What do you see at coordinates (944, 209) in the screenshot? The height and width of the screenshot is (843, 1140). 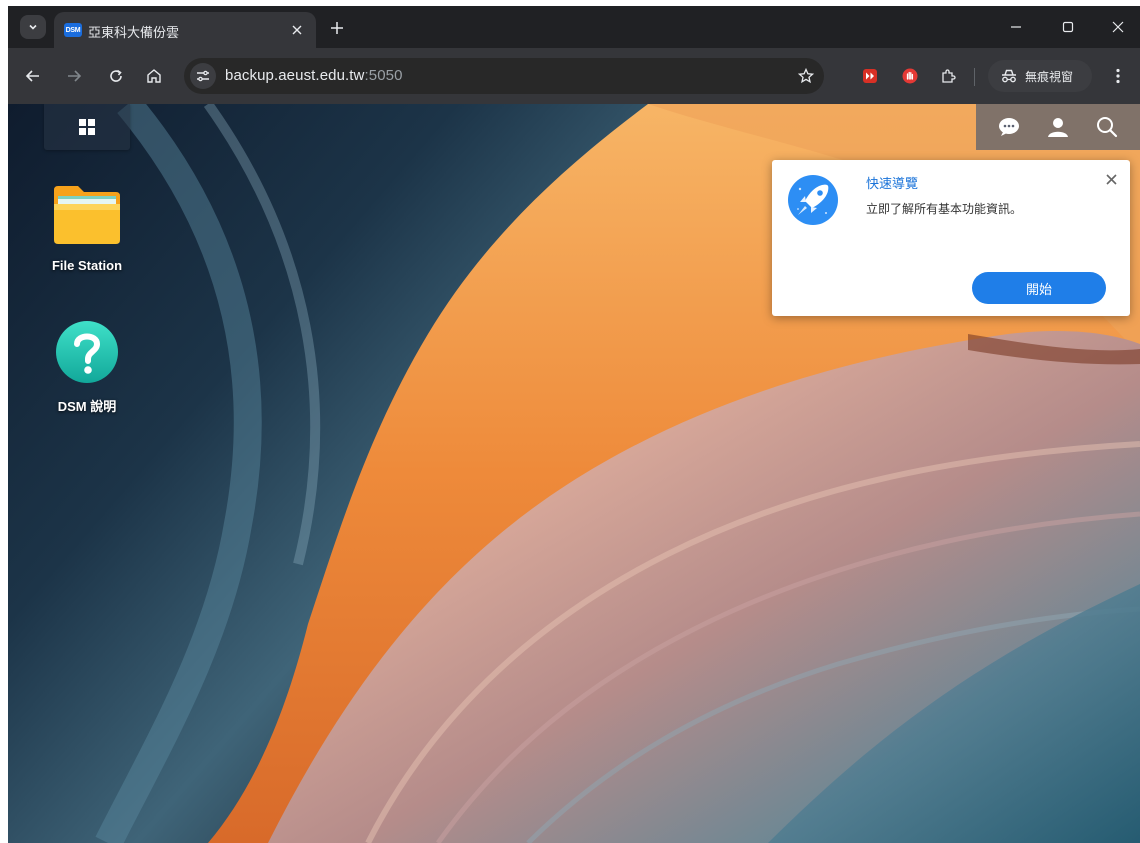 I see `notification-description: 立即了解所有基本功能資訊。` at bounding box center [944, 209].